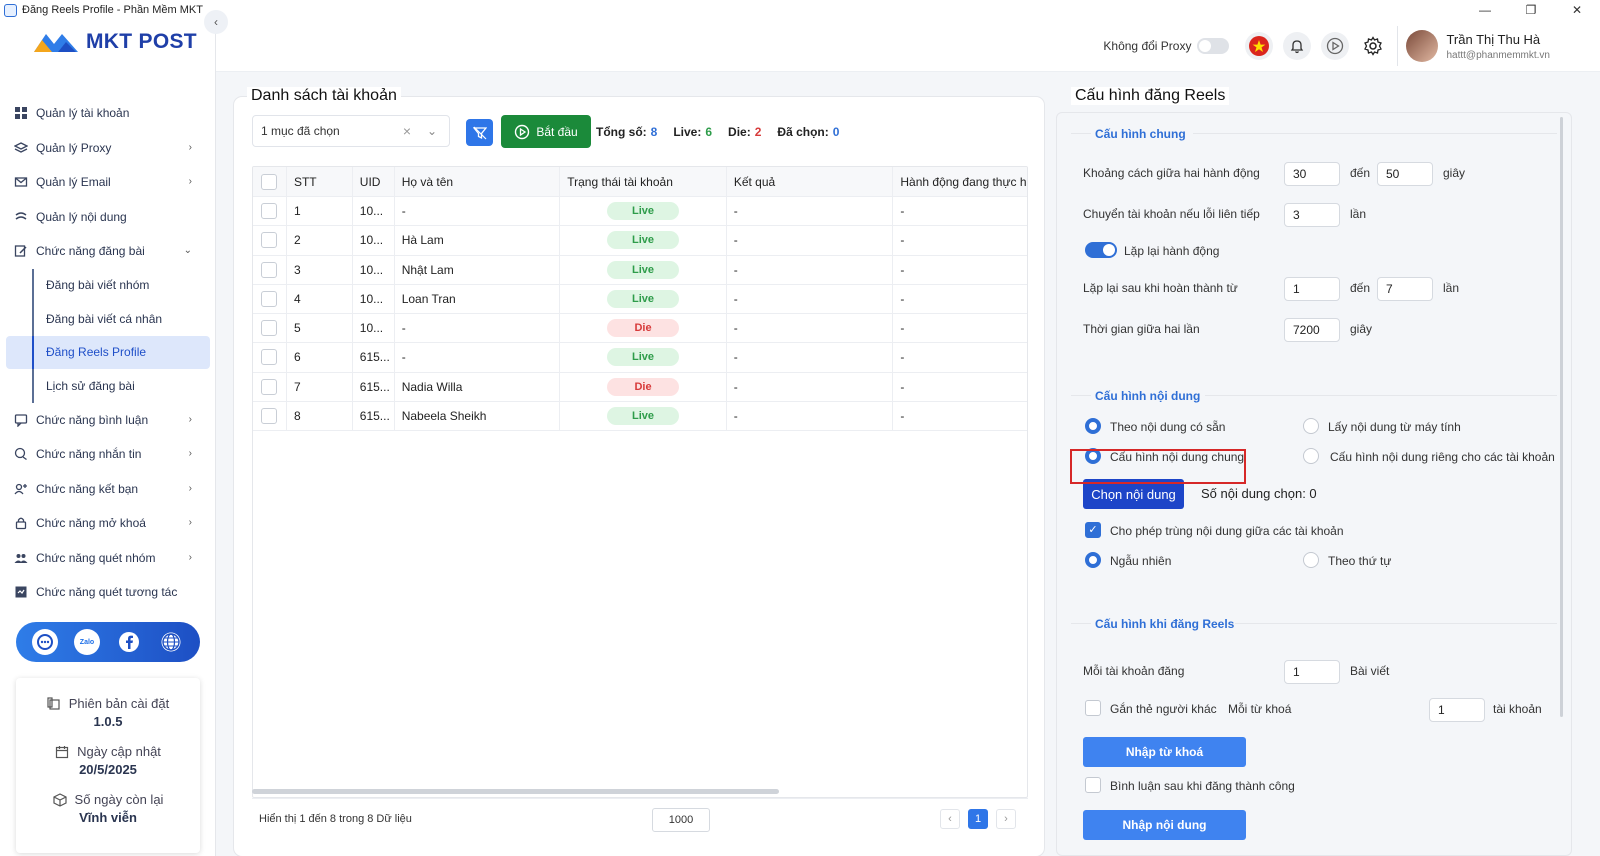 This screenshot has width=1600, height=856. Describe the element at coordinates (640, 241) in the screenshot. I see `table-row: 2 10... Hà Lam Live - -` at that location.